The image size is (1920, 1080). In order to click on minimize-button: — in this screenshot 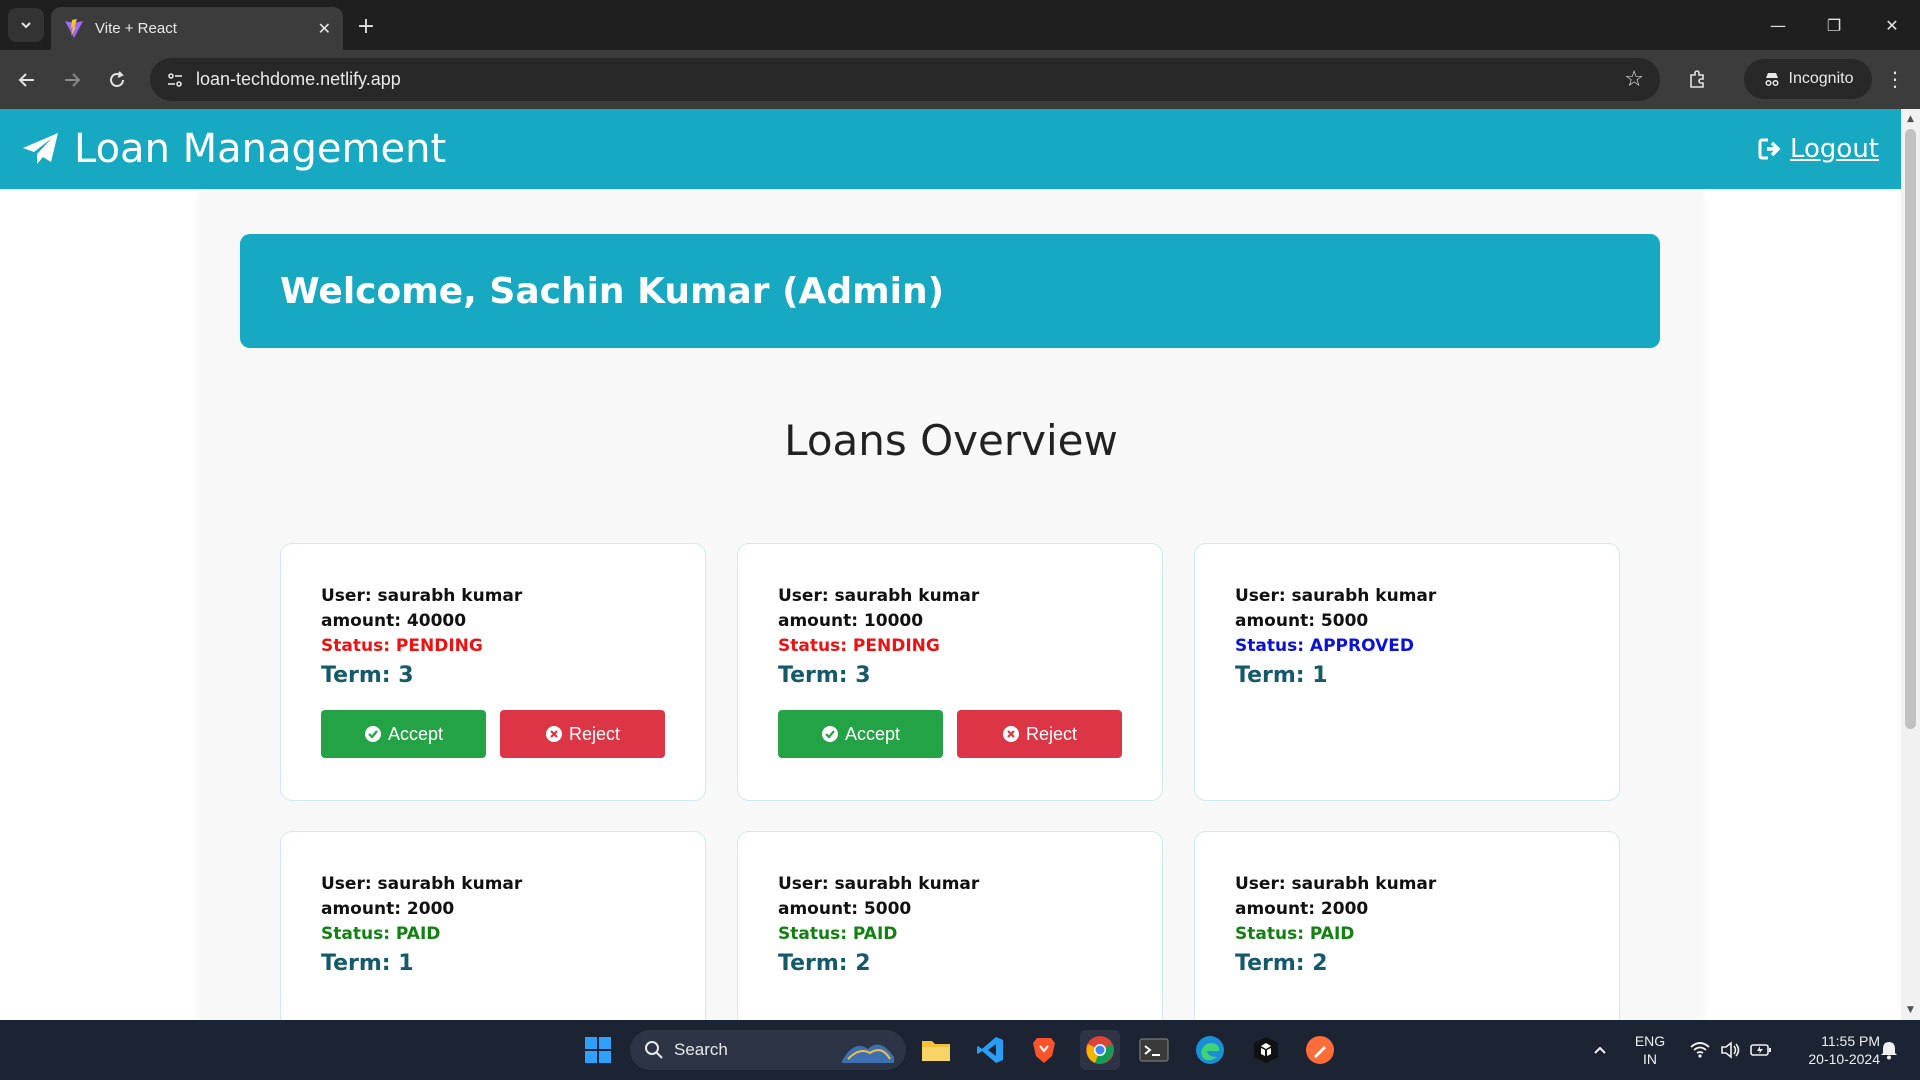, I will do `click(1778, 25)`.